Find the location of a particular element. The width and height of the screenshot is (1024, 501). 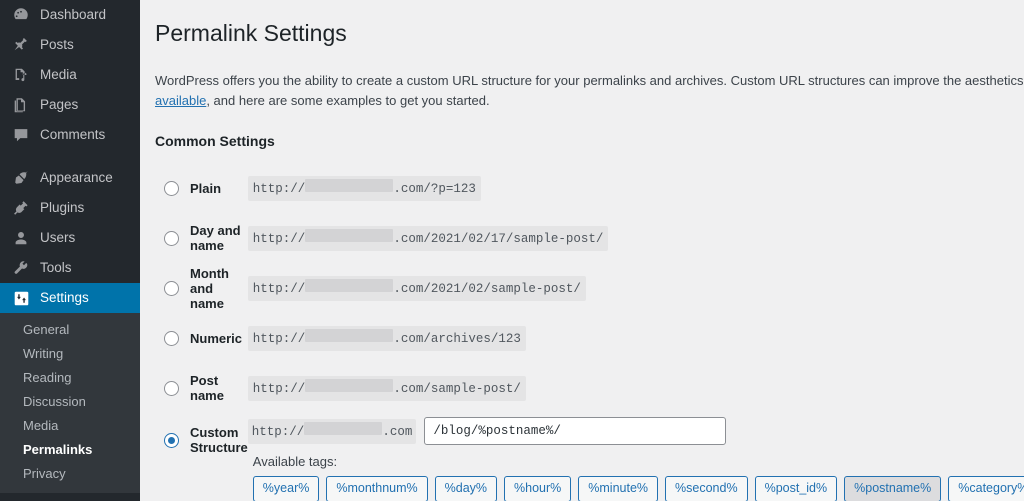

sidebar-separator is located at coordinates (70, 156).